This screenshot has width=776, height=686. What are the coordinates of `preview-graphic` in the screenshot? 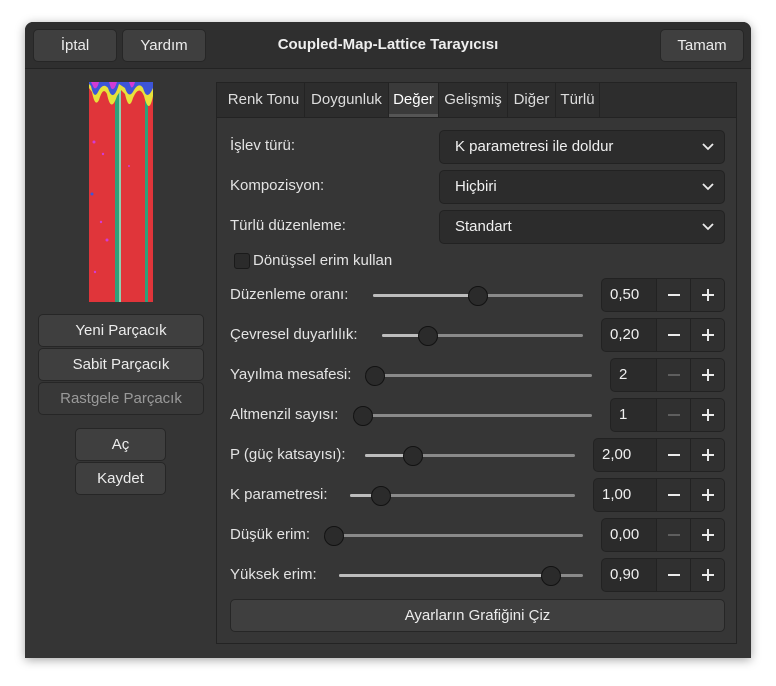 It's located at (121, 192).